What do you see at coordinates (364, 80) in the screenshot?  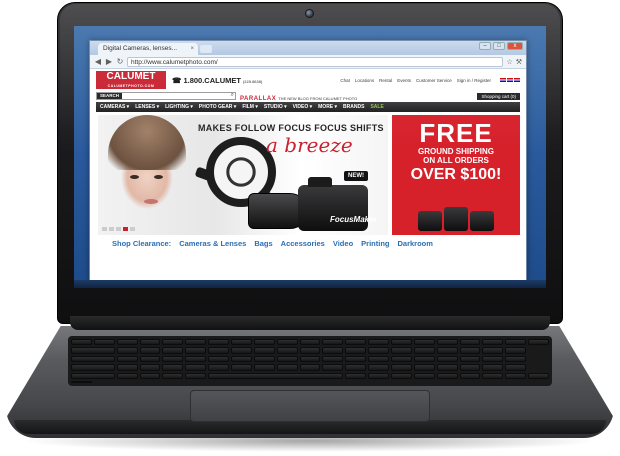 I see `top-link-locations: Locations` at bounding box center [364, 80].